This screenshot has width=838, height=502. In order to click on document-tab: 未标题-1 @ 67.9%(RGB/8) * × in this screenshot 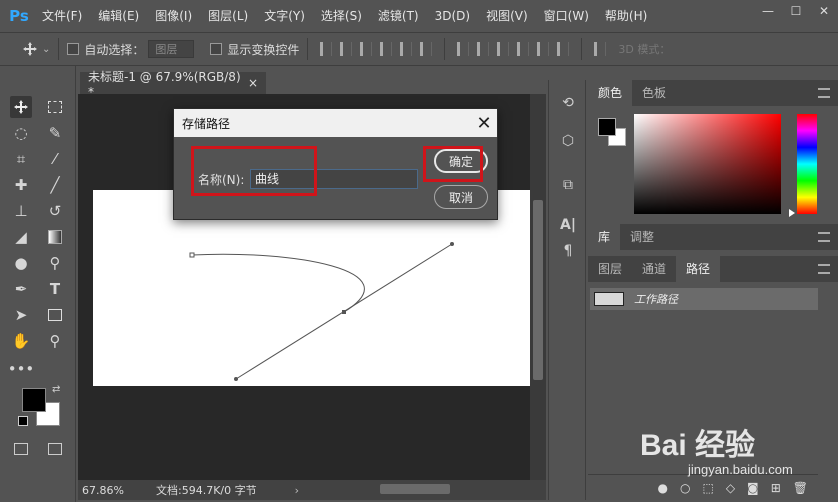, I will do `click(173, 84)`.